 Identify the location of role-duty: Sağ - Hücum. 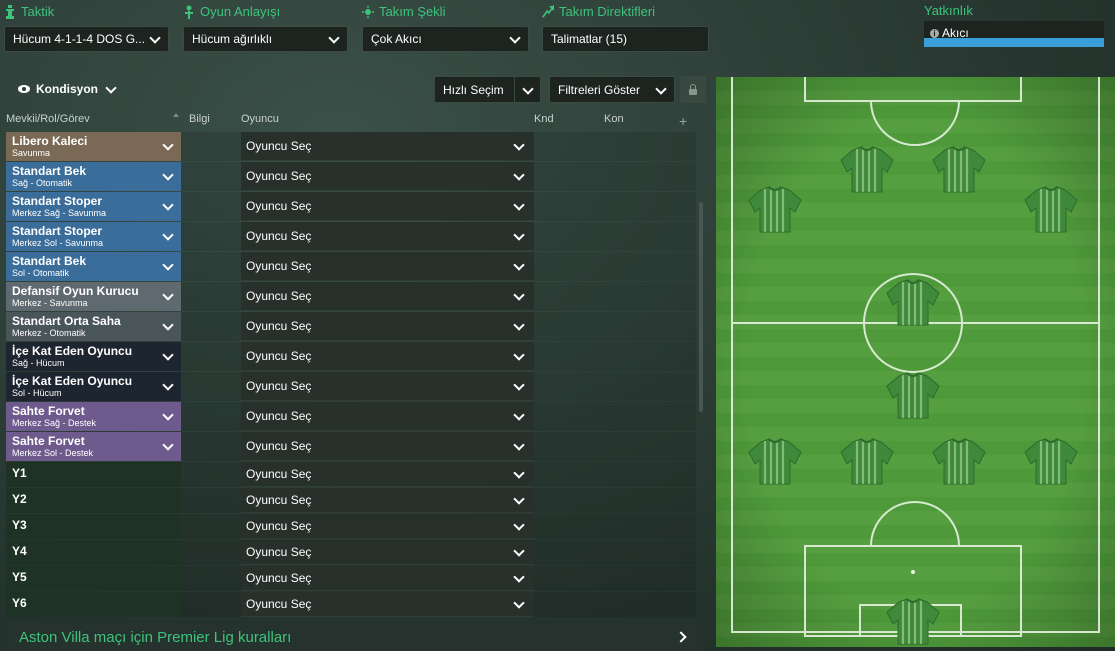
(38, 363).